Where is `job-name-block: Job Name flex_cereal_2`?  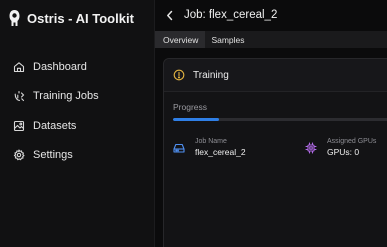 job-name-block: Job Name flex_cereal_2 is located at coordinates (209, 147).